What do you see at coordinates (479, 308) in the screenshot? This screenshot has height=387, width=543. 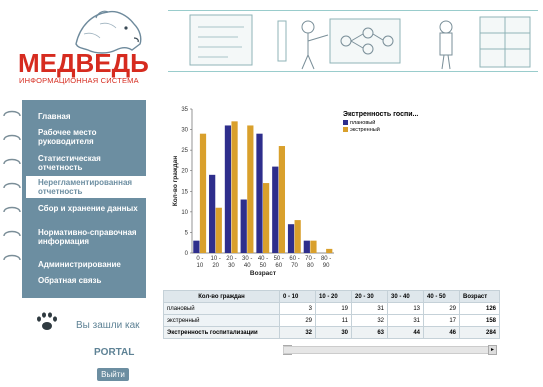 I see `table-cell-total: 126` at bounding box center [479, 308].